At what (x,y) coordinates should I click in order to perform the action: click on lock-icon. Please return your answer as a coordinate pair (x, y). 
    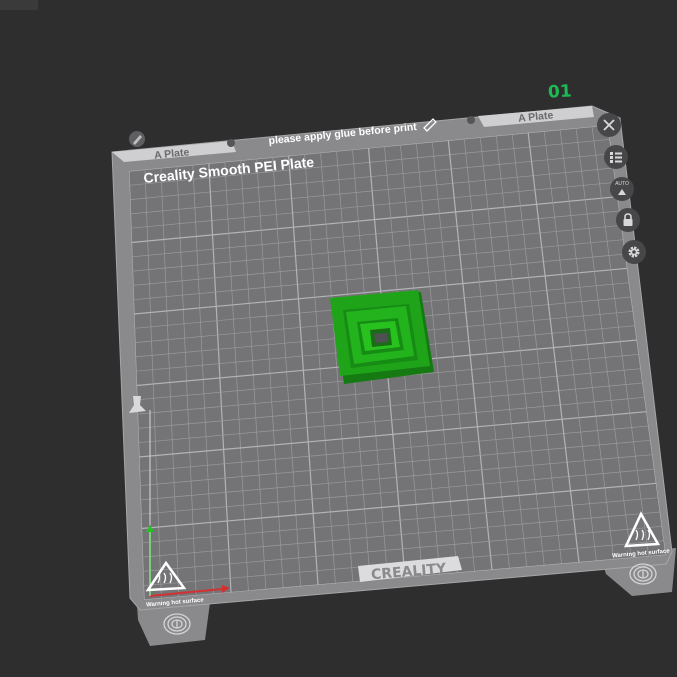
    Looking at the image, I should click on (628, 219).